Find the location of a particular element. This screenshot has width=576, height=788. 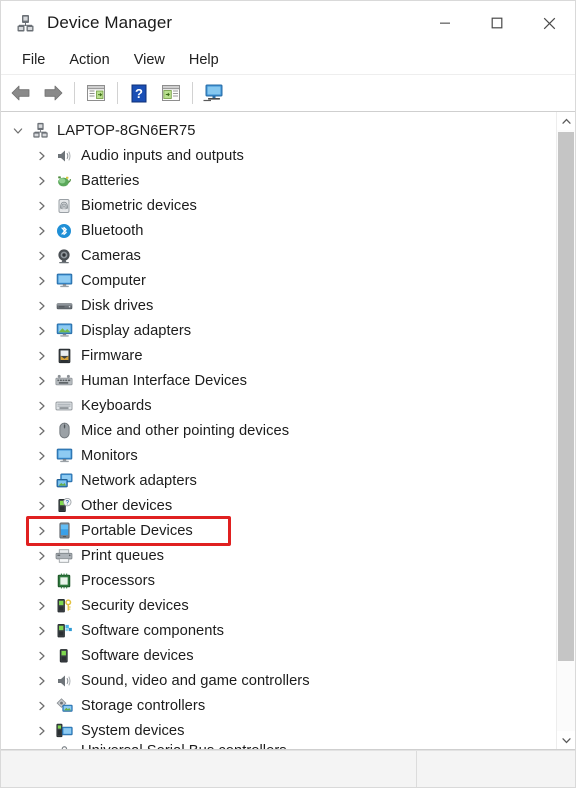

speaker-icon is located at coordinates (64, 156).